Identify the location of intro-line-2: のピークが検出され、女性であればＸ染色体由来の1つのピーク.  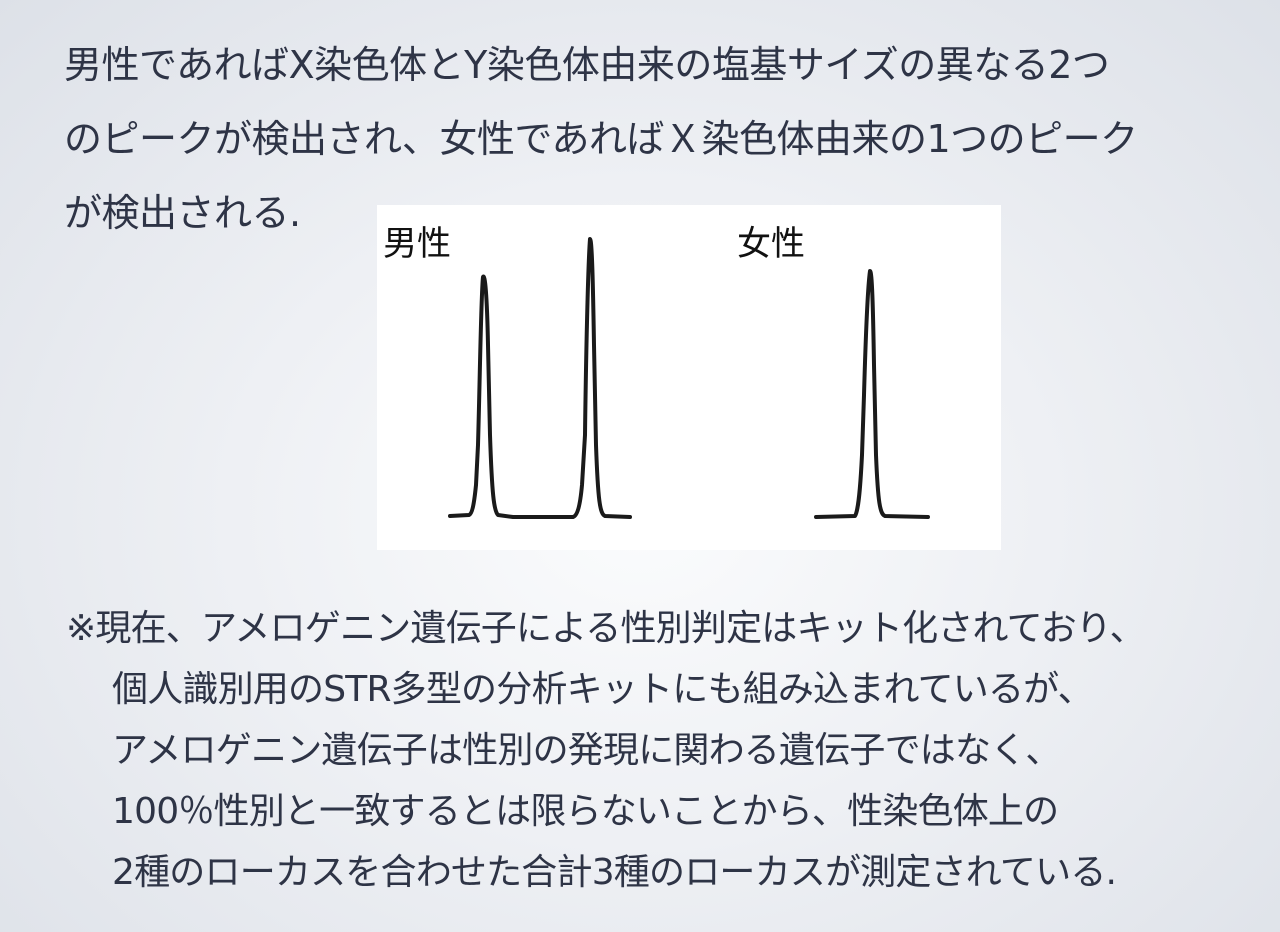
(601, 139).